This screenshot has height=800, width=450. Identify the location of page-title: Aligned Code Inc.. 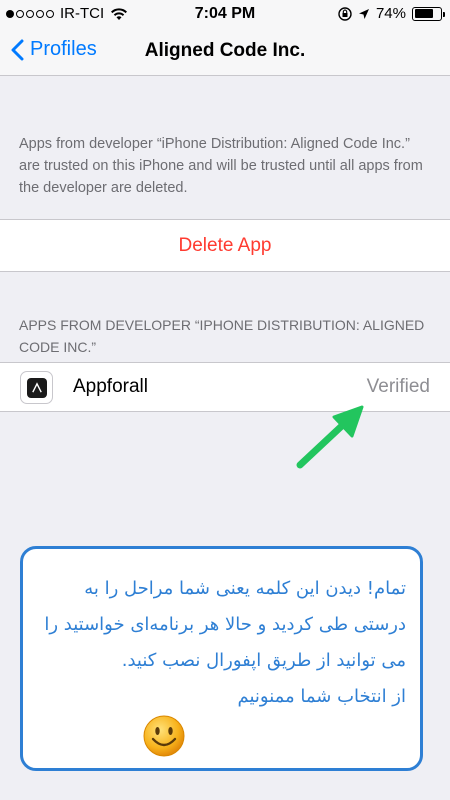
(225, 50).